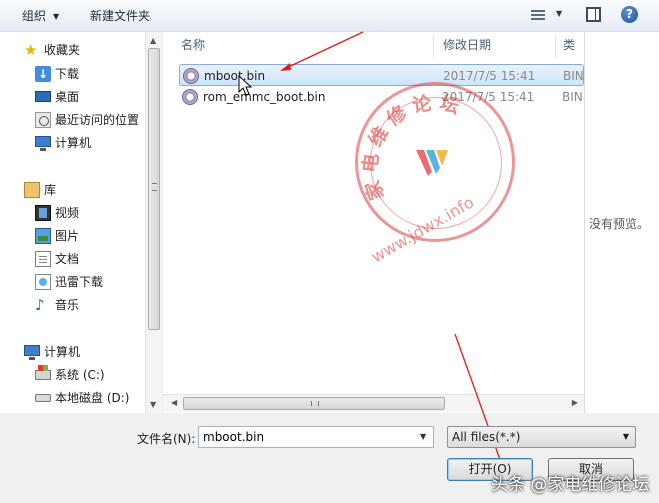  Describe the element at coordinates (153, 40) in the screenshot. I see `scroll-up-arrow-icon: ▲` at that location.